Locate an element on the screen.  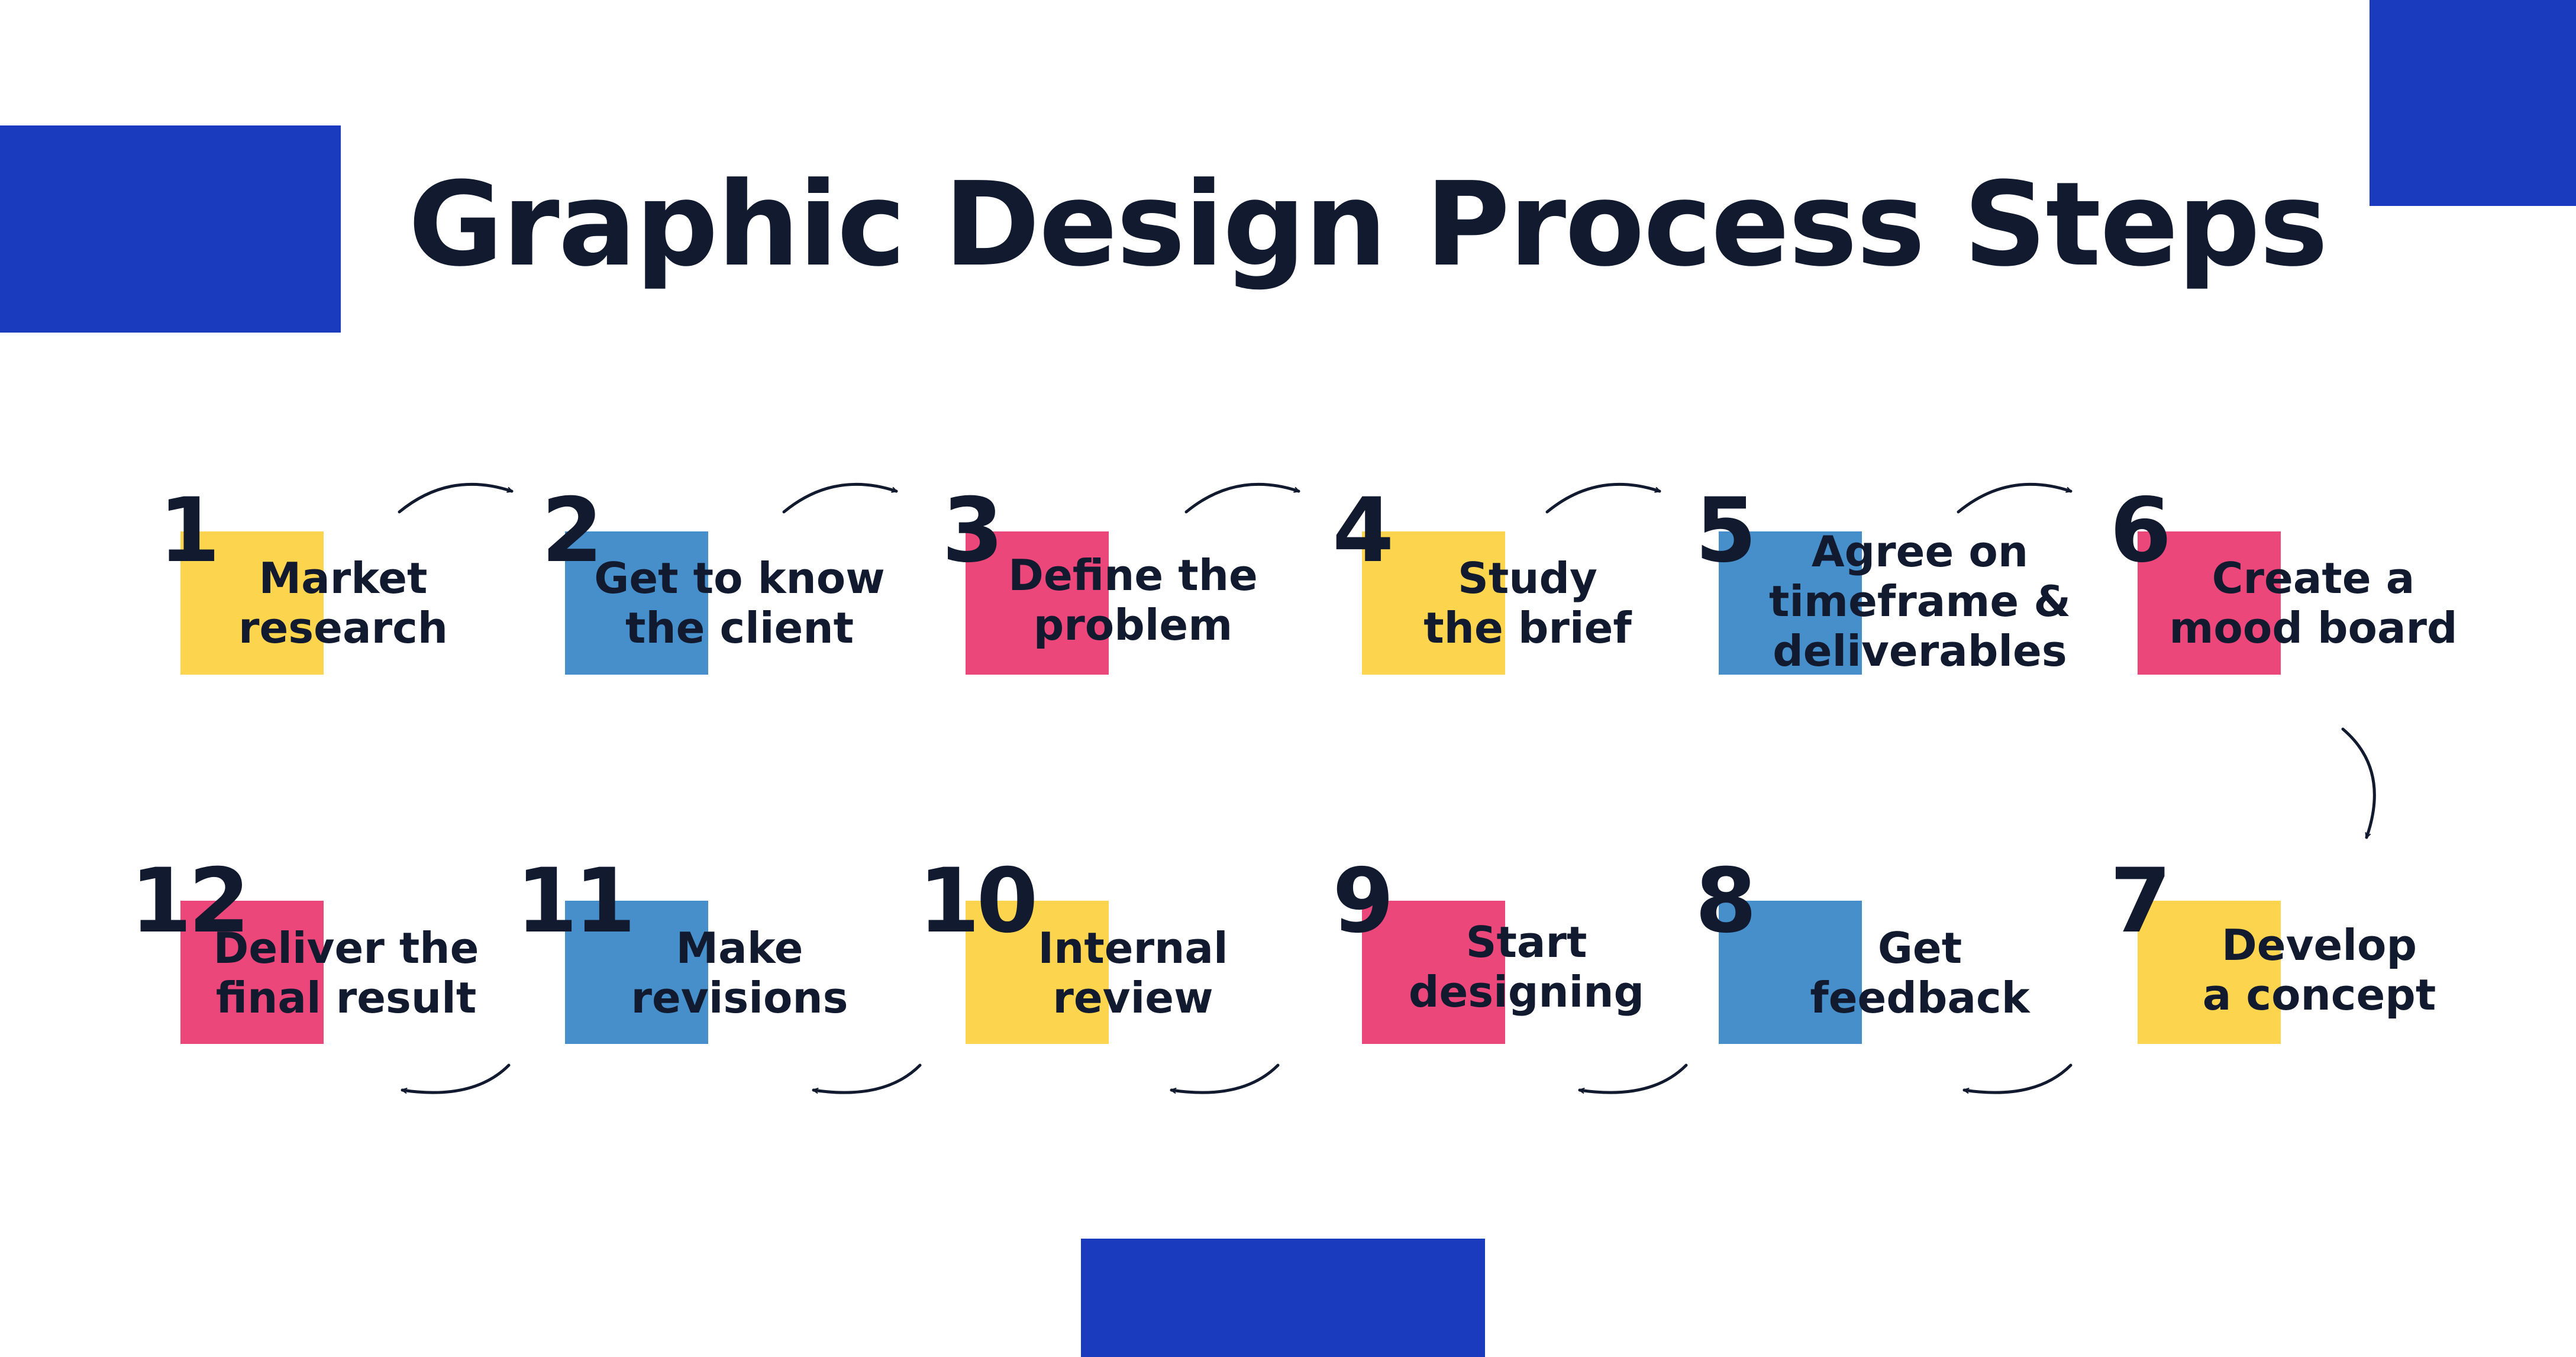
step-6-label: Create a mood board is located at coordinates (2313, 603).